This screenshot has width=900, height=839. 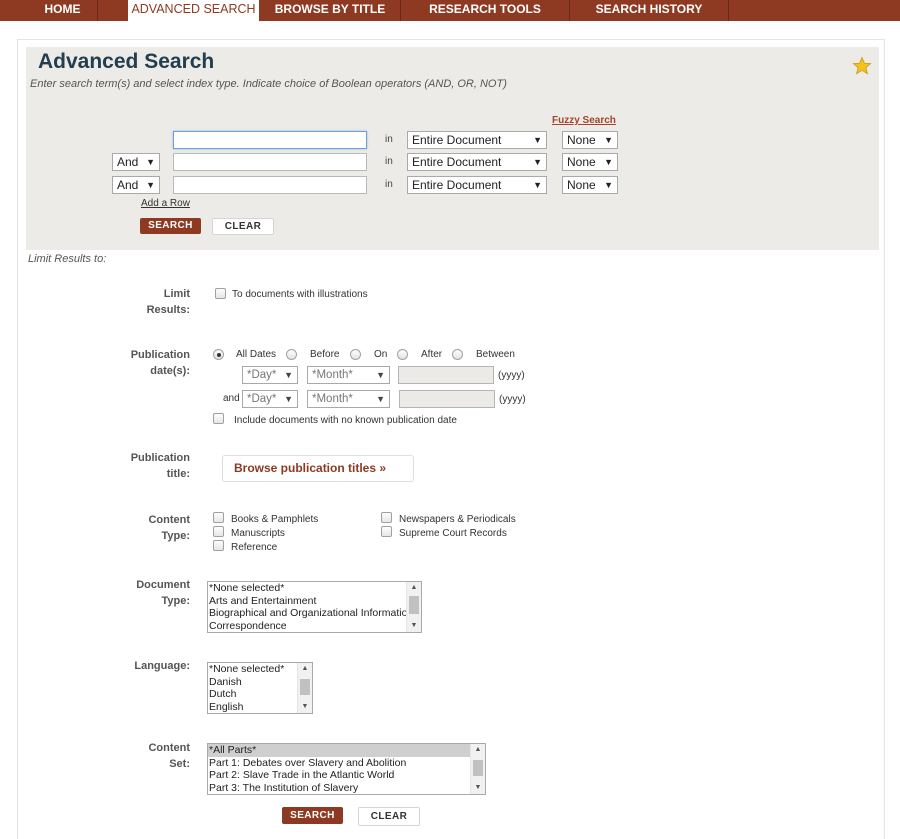 What do you see at coordinates (160, 458) in the screenshot?
I see `publication-title-label-line1: Publication` at bounding box center [160, 458].